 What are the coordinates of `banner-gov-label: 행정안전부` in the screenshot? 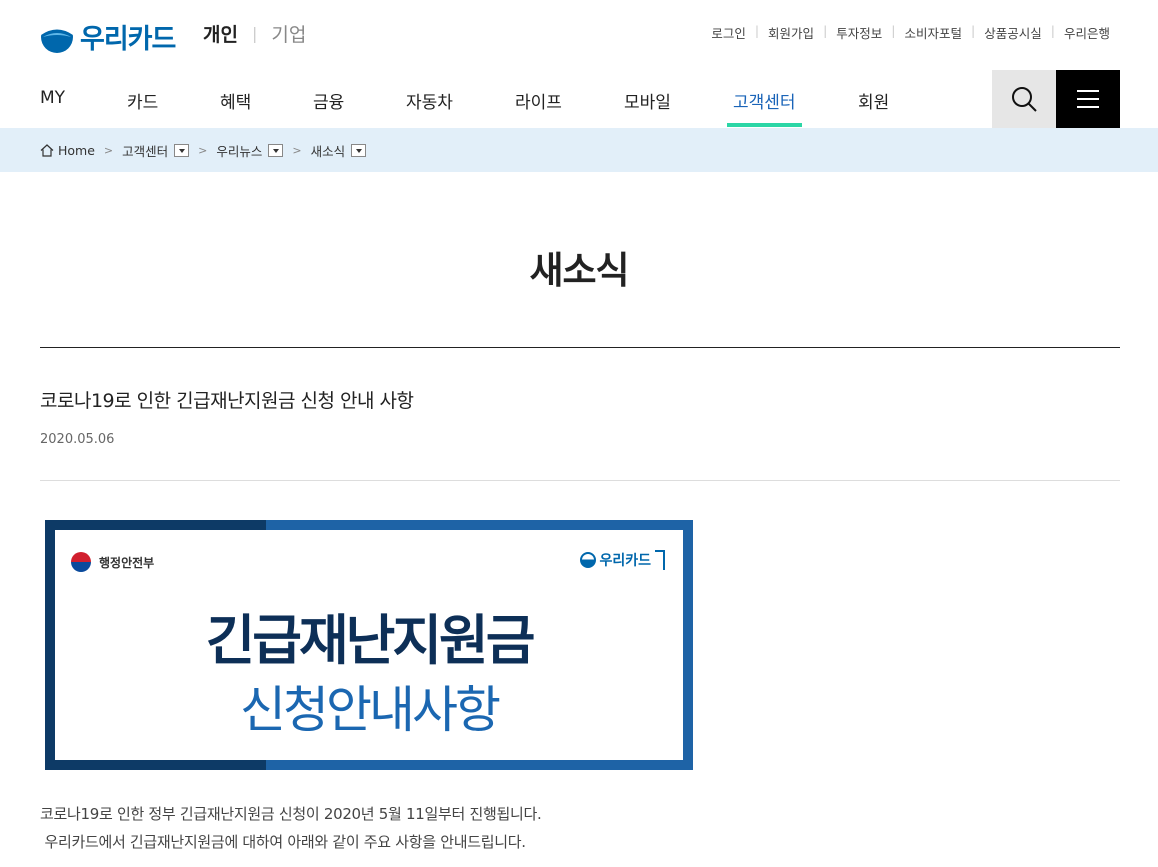 It's located at (127, 562).